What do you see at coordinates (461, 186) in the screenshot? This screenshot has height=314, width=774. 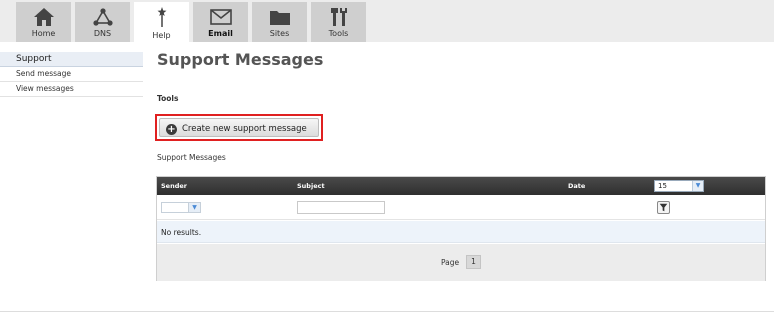 I see `grid-header: Sender Subject Date 15 ▼` at bounding box center [461, 186].